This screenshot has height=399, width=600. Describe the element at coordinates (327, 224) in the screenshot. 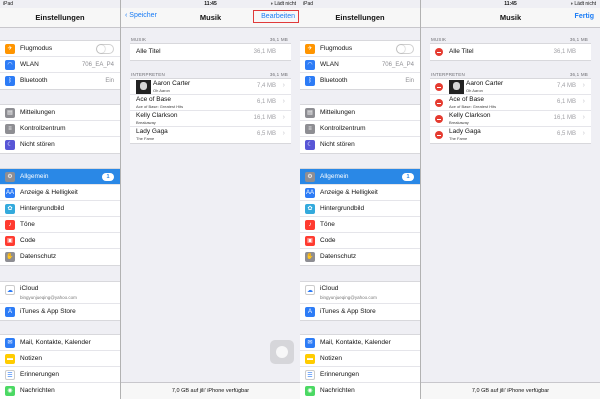

I see `settings-item-label: Töne` at that location.